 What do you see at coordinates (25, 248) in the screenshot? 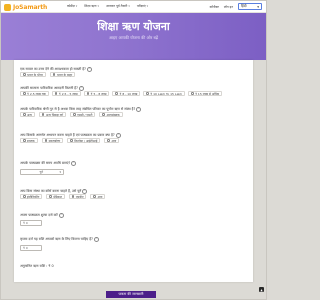
I see `loan-amount-value: ₹ 0` at bounding box center [25, 248].